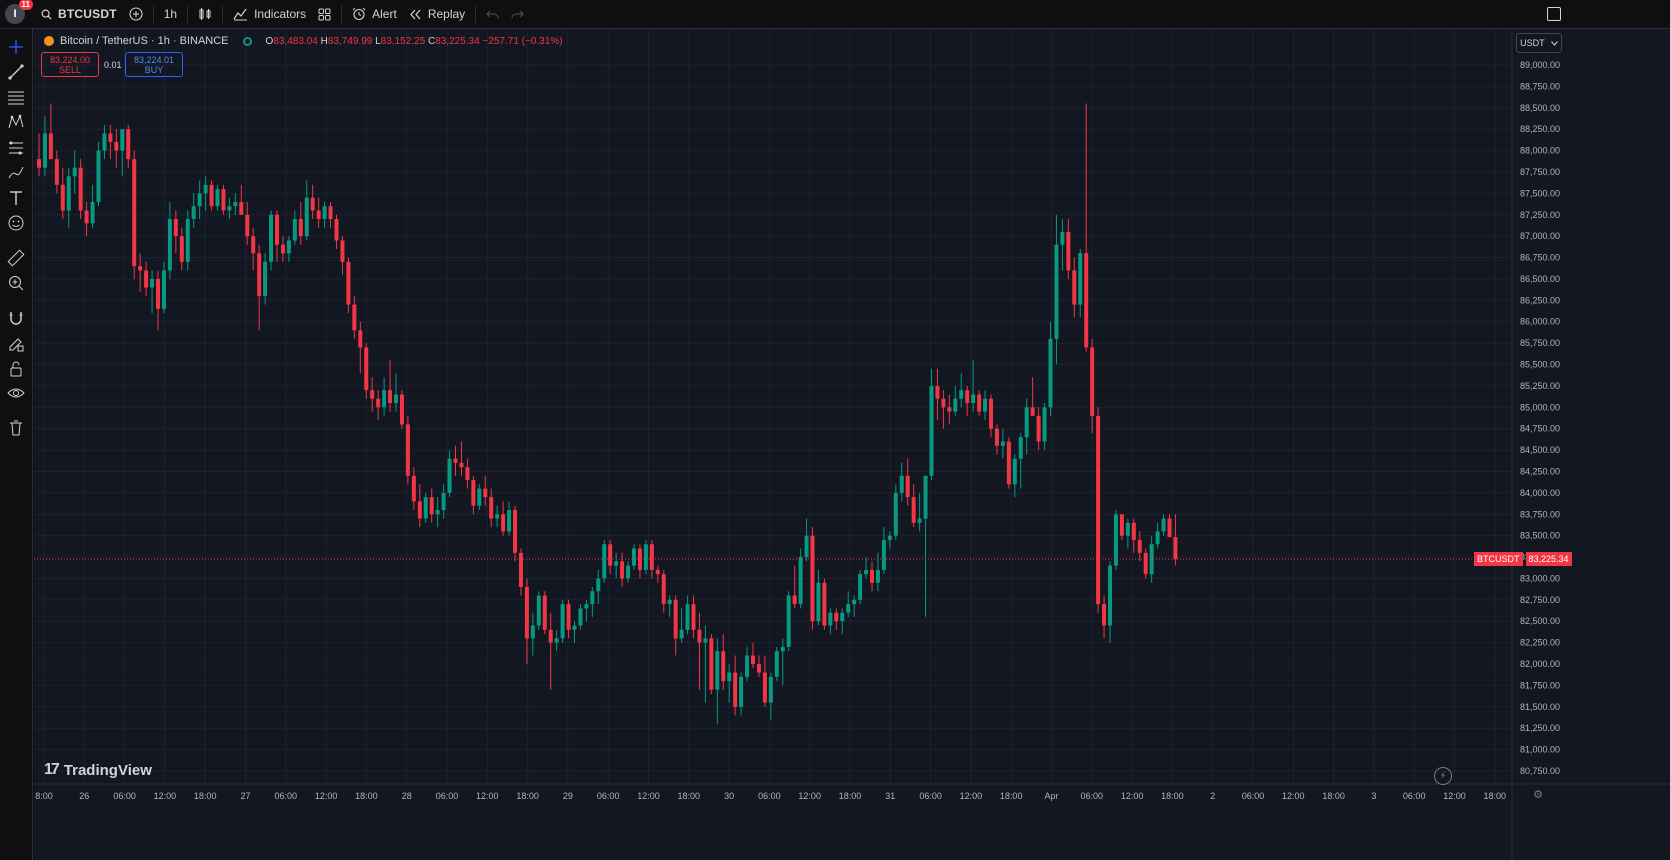 This screenshot has height=860, width=1670. What do you see at coordinates (1540, 429) in the screenshot?
I see `y-tick-label: 84,750.00` at bounding box center [1540, 429].